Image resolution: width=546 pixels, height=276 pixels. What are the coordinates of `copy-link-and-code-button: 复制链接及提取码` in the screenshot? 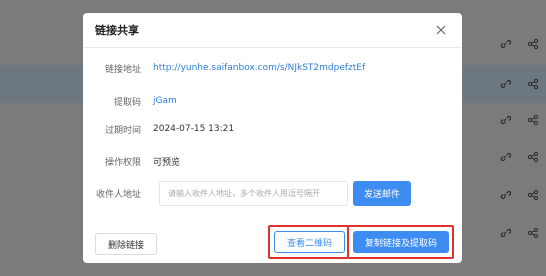 It's located at (401, 242).